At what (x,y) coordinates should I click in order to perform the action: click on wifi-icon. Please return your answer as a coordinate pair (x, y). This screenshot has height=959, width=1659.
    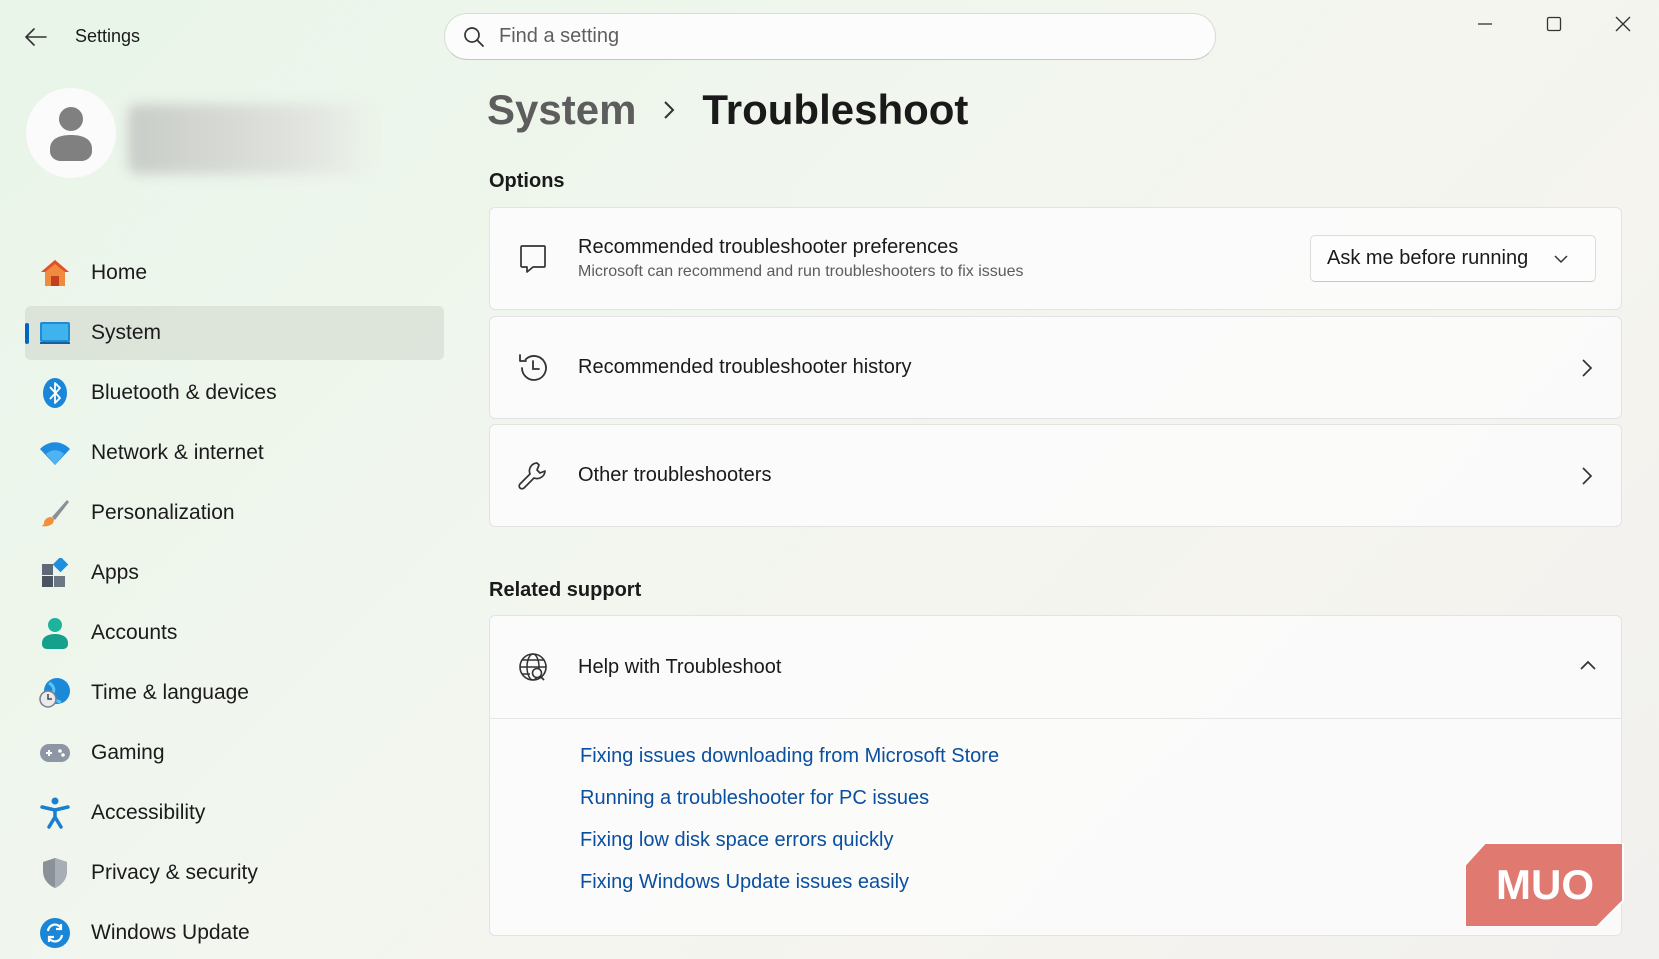
    Looking at the image, I should click on (55, 453).